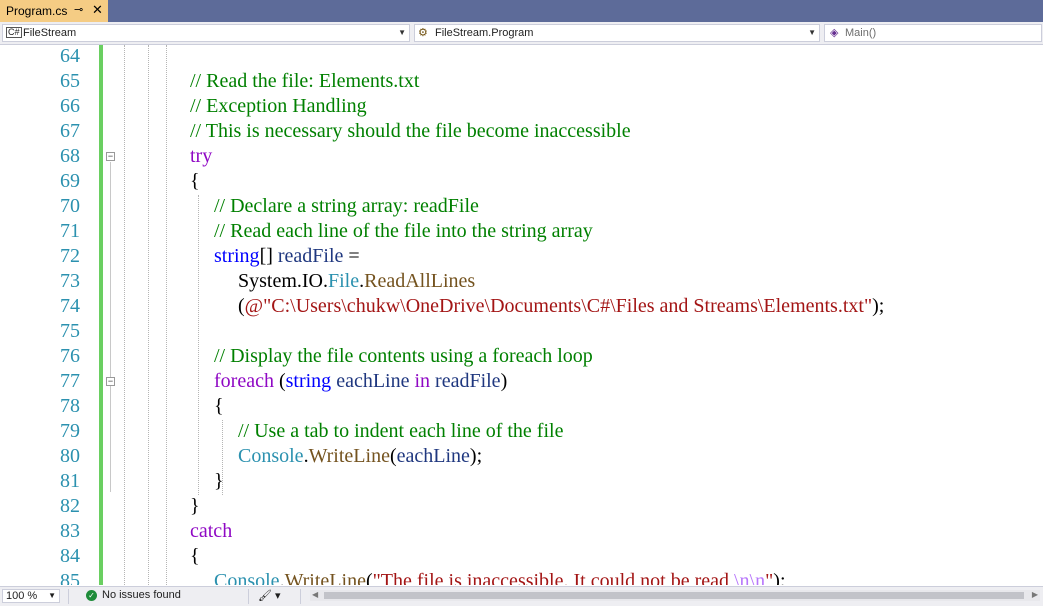 Image resolution: width=1043 pixels, height=606 pixels. What do you see at coordinates (310, 256) in the screenshot?
I see `identifier: readFile` at bounding box center [310, 256].